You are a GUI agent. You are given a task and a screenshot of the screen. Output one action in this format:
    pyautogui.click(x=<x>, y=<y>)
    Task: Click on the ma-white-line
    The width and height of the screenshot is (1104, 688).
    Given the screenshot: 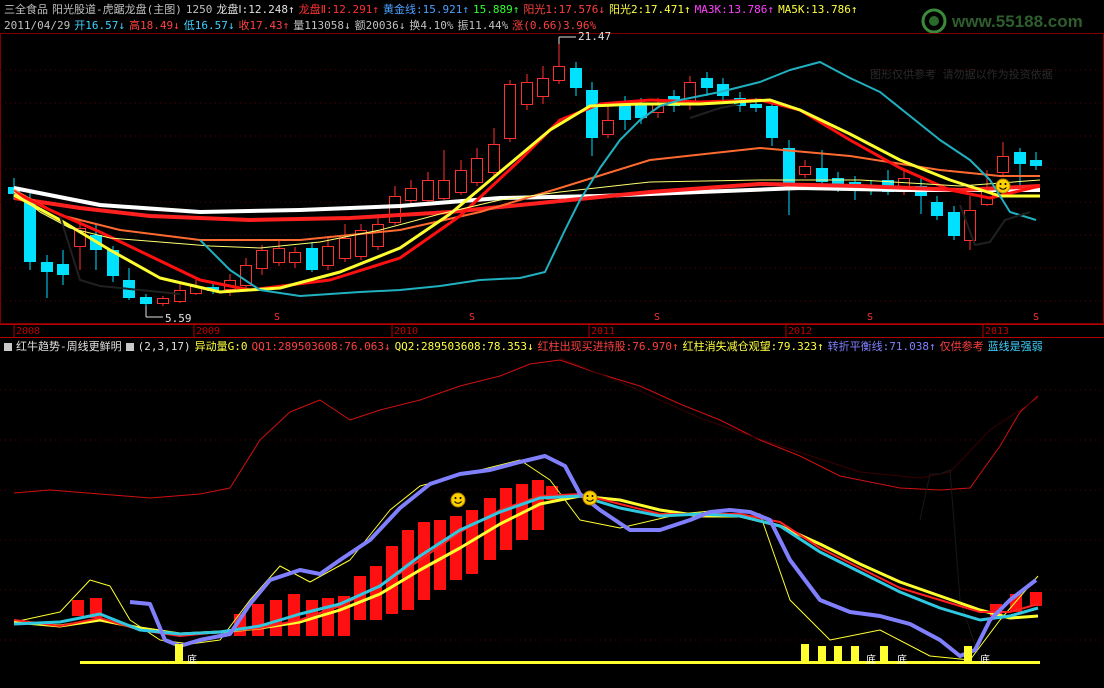 What is the action you would take?
    pyautogui.click(x=526, y=200)
    